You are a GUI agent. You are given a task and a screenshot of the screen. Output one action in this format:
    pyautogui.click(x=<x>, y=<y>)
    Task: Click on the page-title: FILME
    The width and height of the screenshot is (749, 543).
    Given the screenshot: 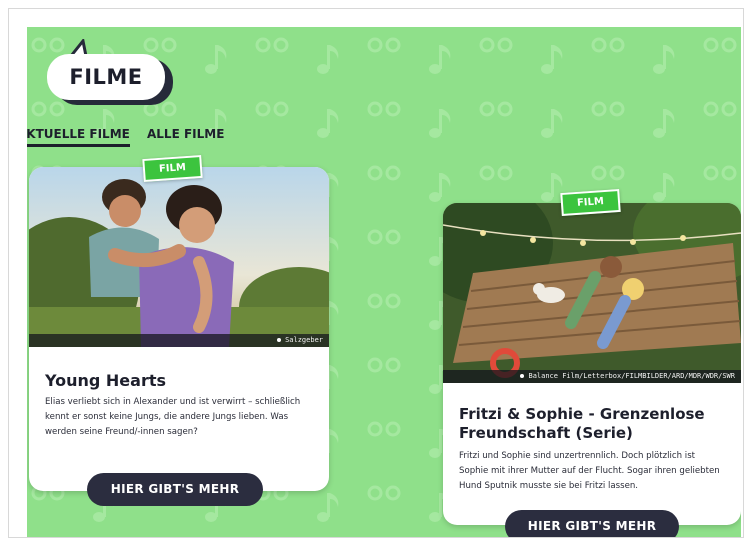 What is the action you would take?
    pyautogui.click(x=106, y=77)
    